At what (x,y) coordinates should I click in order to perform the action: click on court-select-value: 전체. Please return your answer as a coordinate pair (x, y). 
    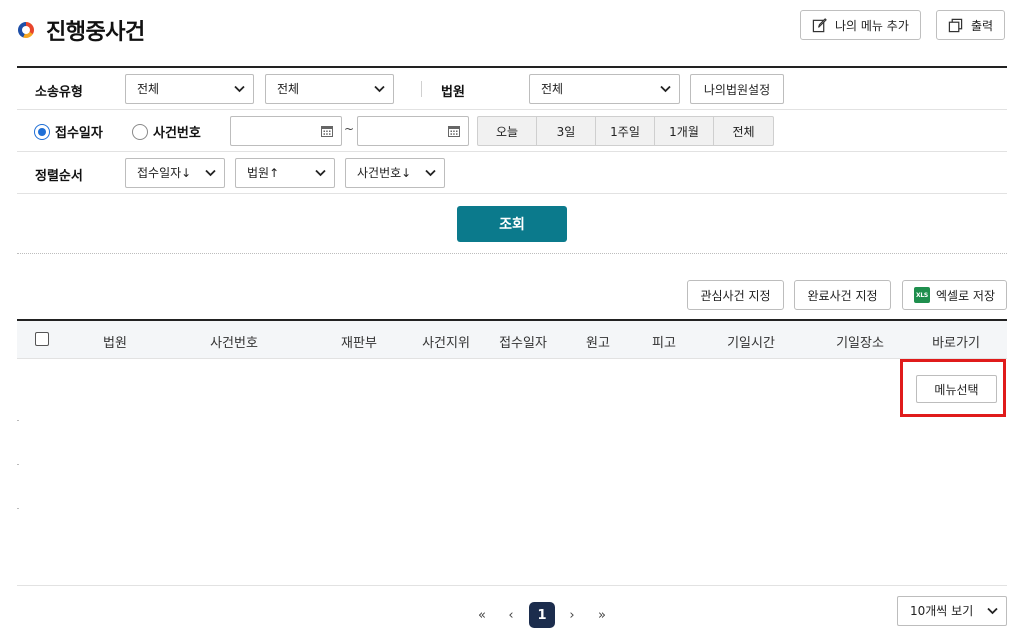
    Looking at the image, I should click on (552, 89).